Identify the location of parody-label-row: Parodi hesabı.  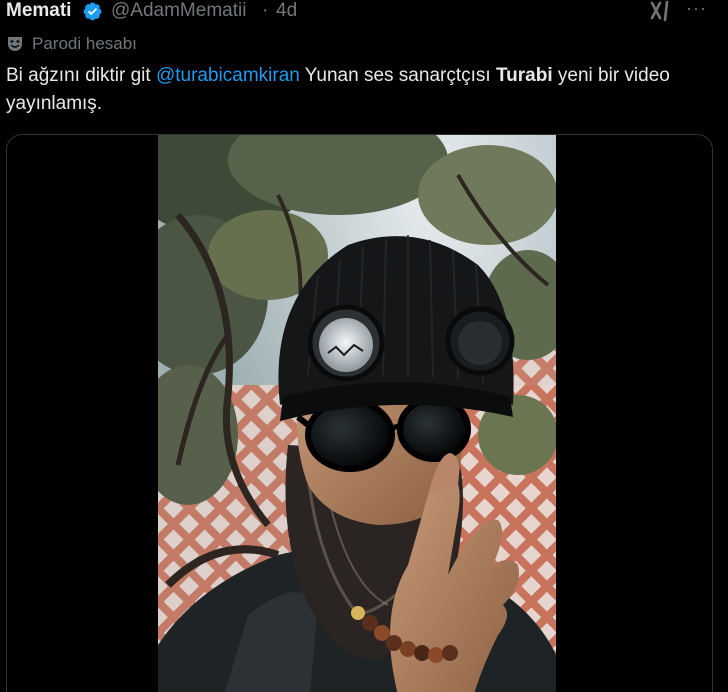
(71, 44).